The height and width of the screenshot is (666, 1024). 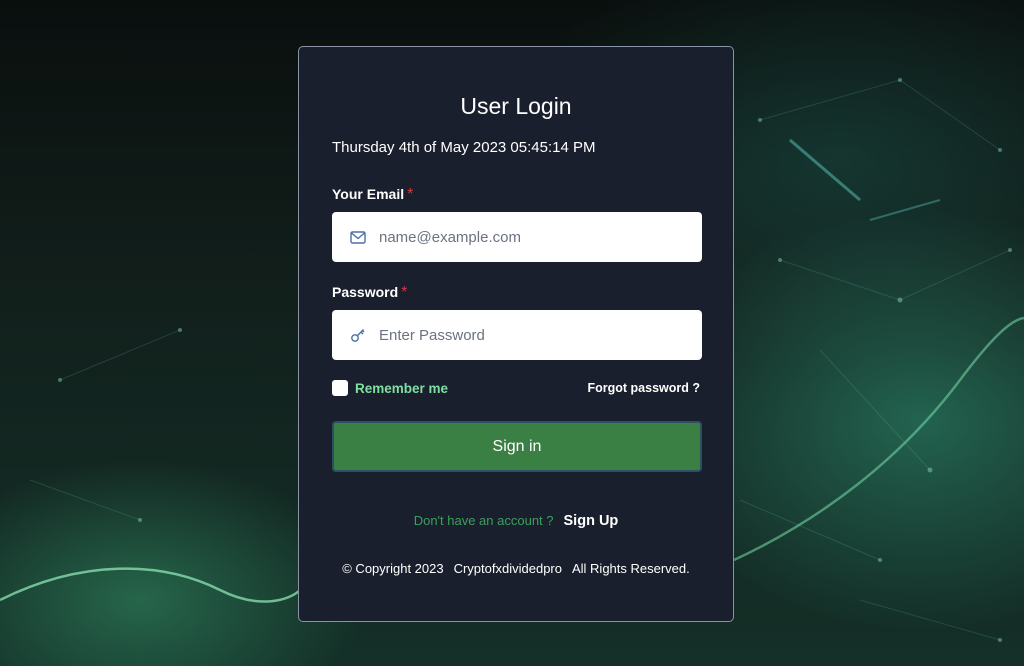 I want to click on key-icon, so click(x=358, y=335).